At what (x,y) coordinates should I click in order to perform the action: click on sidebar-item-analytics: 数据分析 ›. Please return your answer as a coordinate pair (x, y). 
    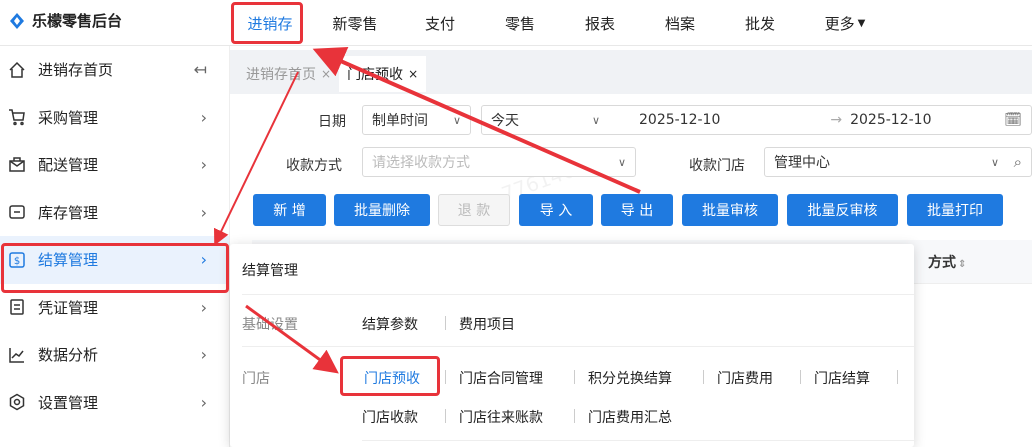
    Looking at the image, I should click on (114, 355).